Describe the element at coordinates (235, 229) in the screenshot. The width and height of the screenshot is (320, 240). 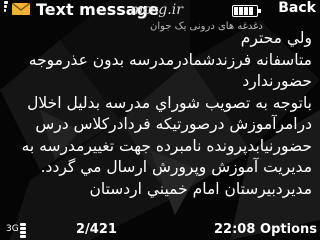
I see `clock: 22:08` at that location.